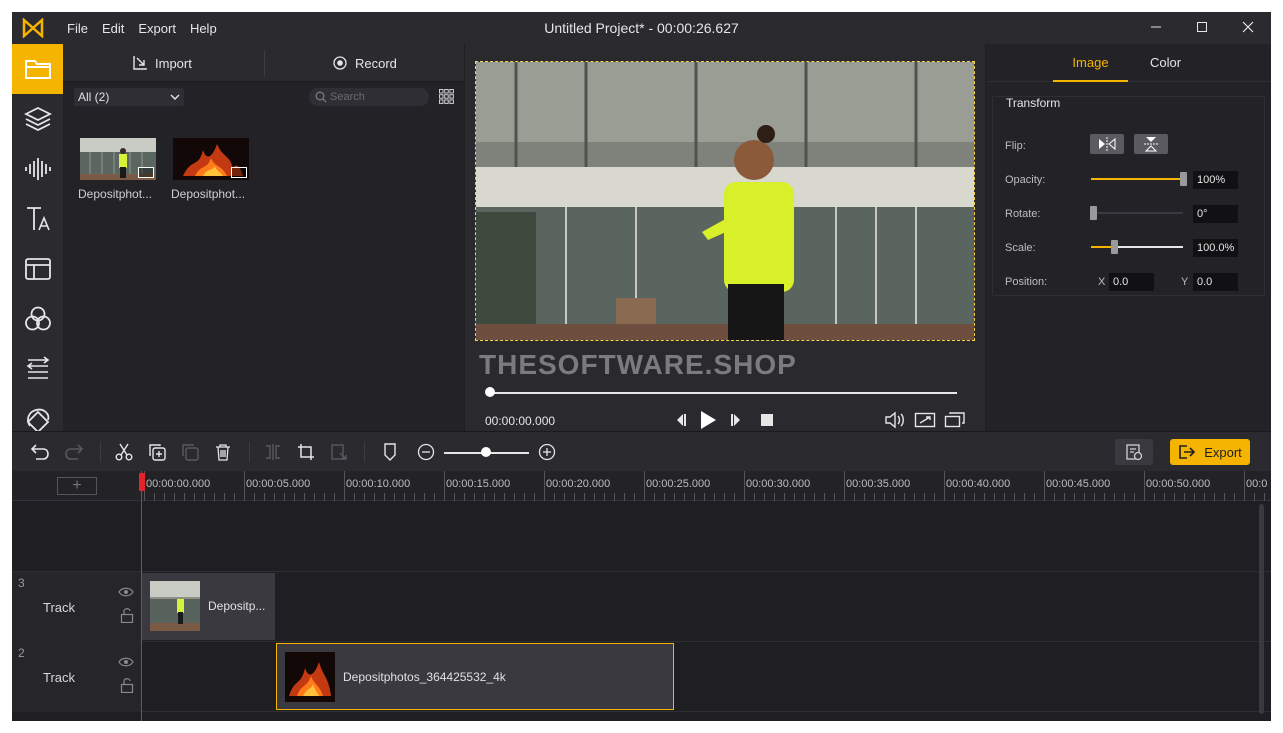  What do you see at coordinates (37, 319) in the screenshot?
I see `sidebar-filters` at bounding box center [37, 319].